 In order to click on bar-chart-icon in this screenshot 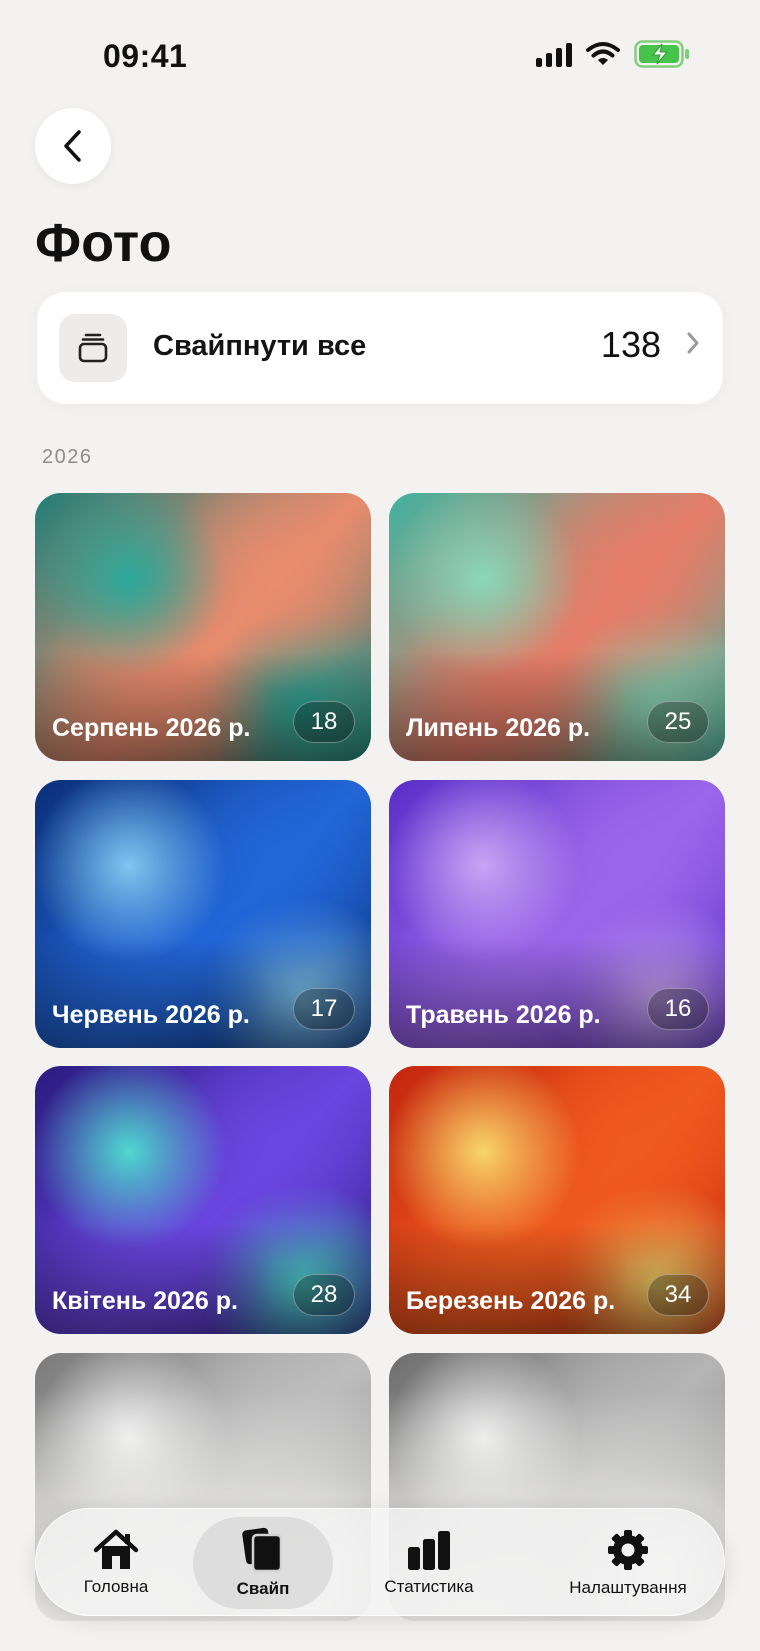, I will do `click(429, 1550)`.